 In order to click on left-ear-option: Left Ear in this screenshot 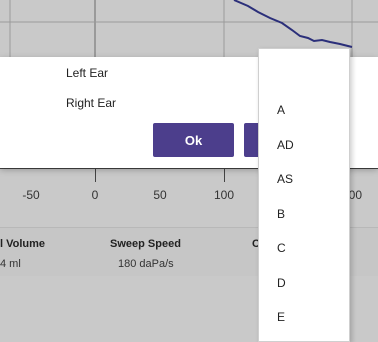, I will do `click(87, 73)`.